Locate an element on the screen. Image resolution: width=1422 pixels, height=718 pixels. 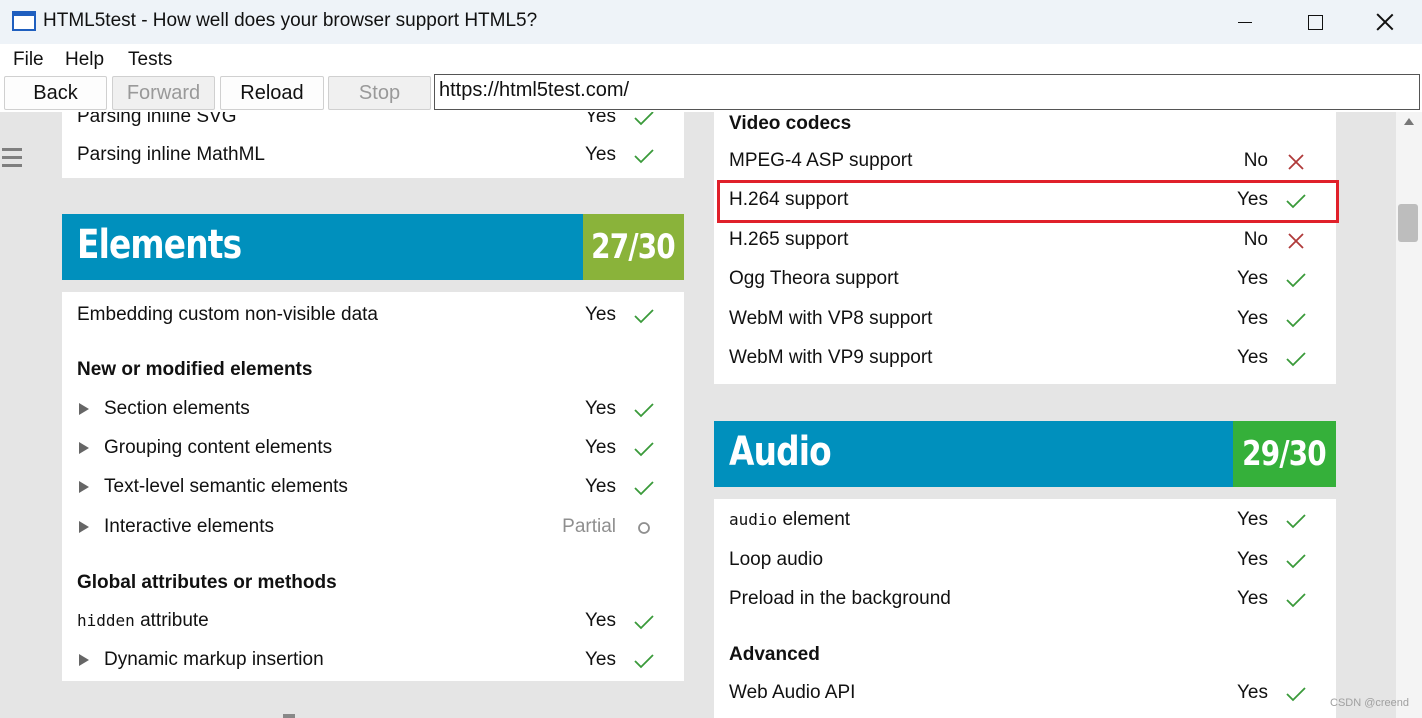
feature-label: Embedding custom non-visible data is located at coordinates (228, 314).